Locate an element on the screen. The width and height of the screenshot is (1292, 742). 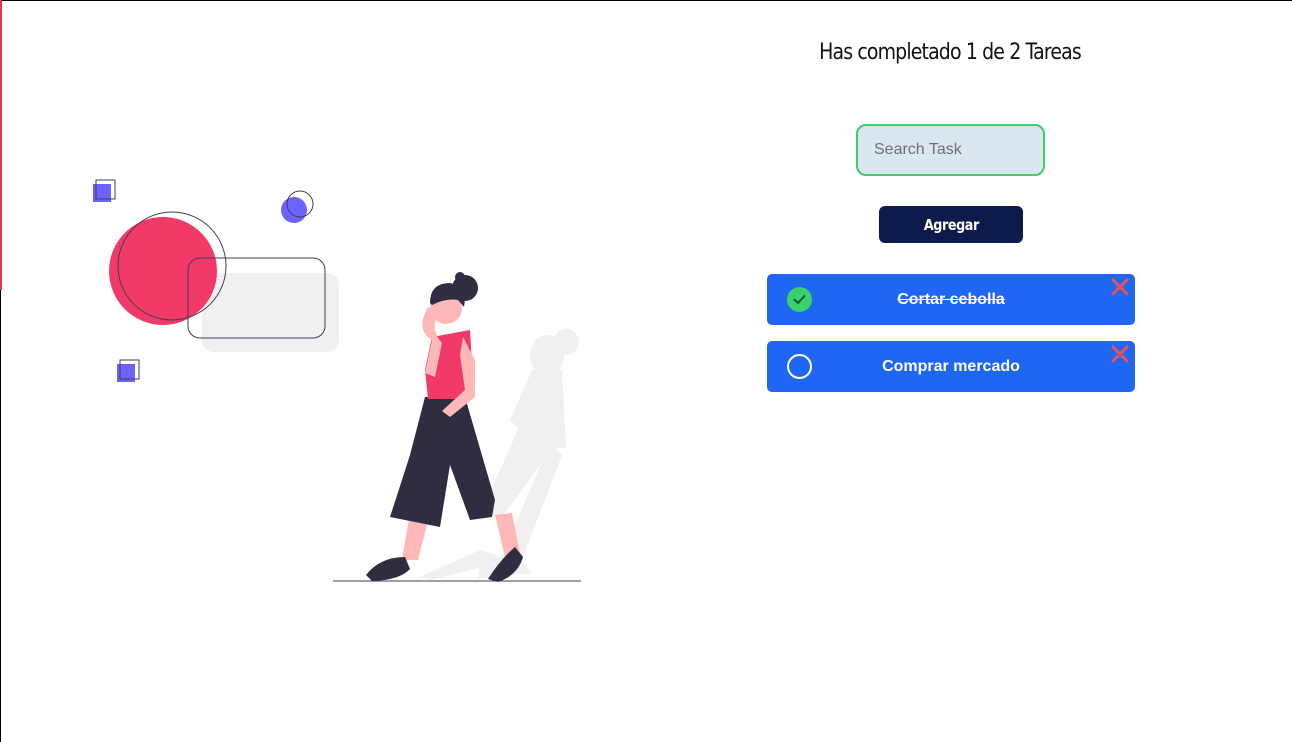
add-task-label: Agregar is located at coordinates (951, 224).